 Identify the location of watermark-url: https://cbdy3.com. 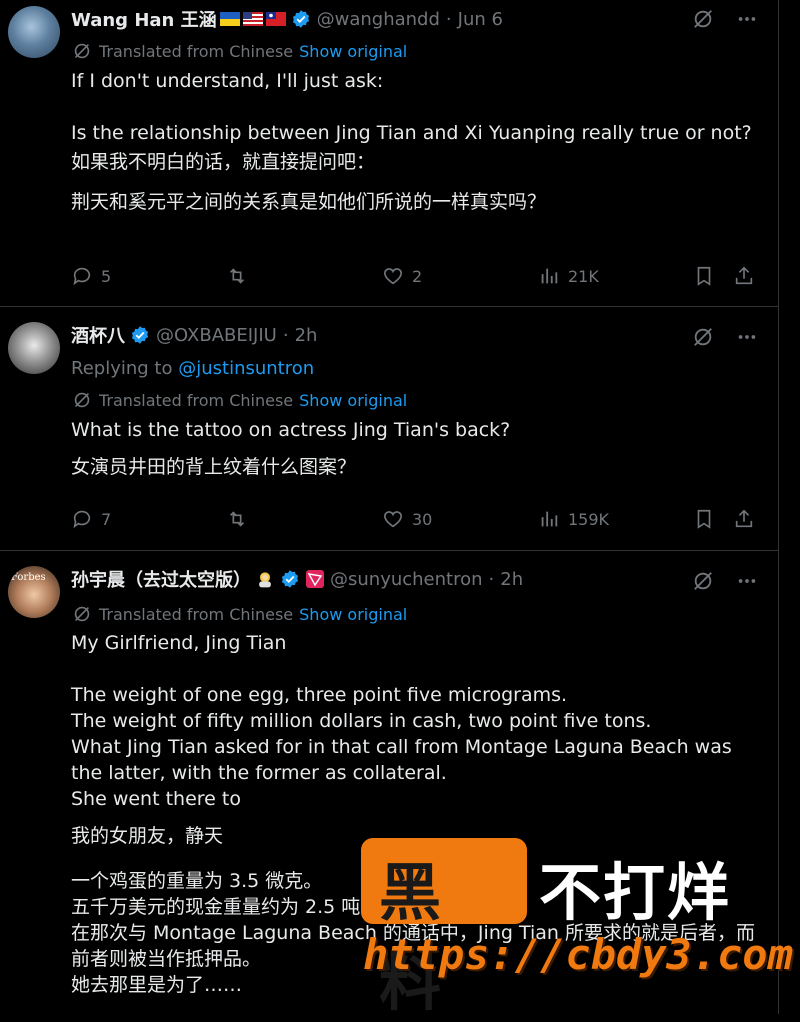
(578, 954).